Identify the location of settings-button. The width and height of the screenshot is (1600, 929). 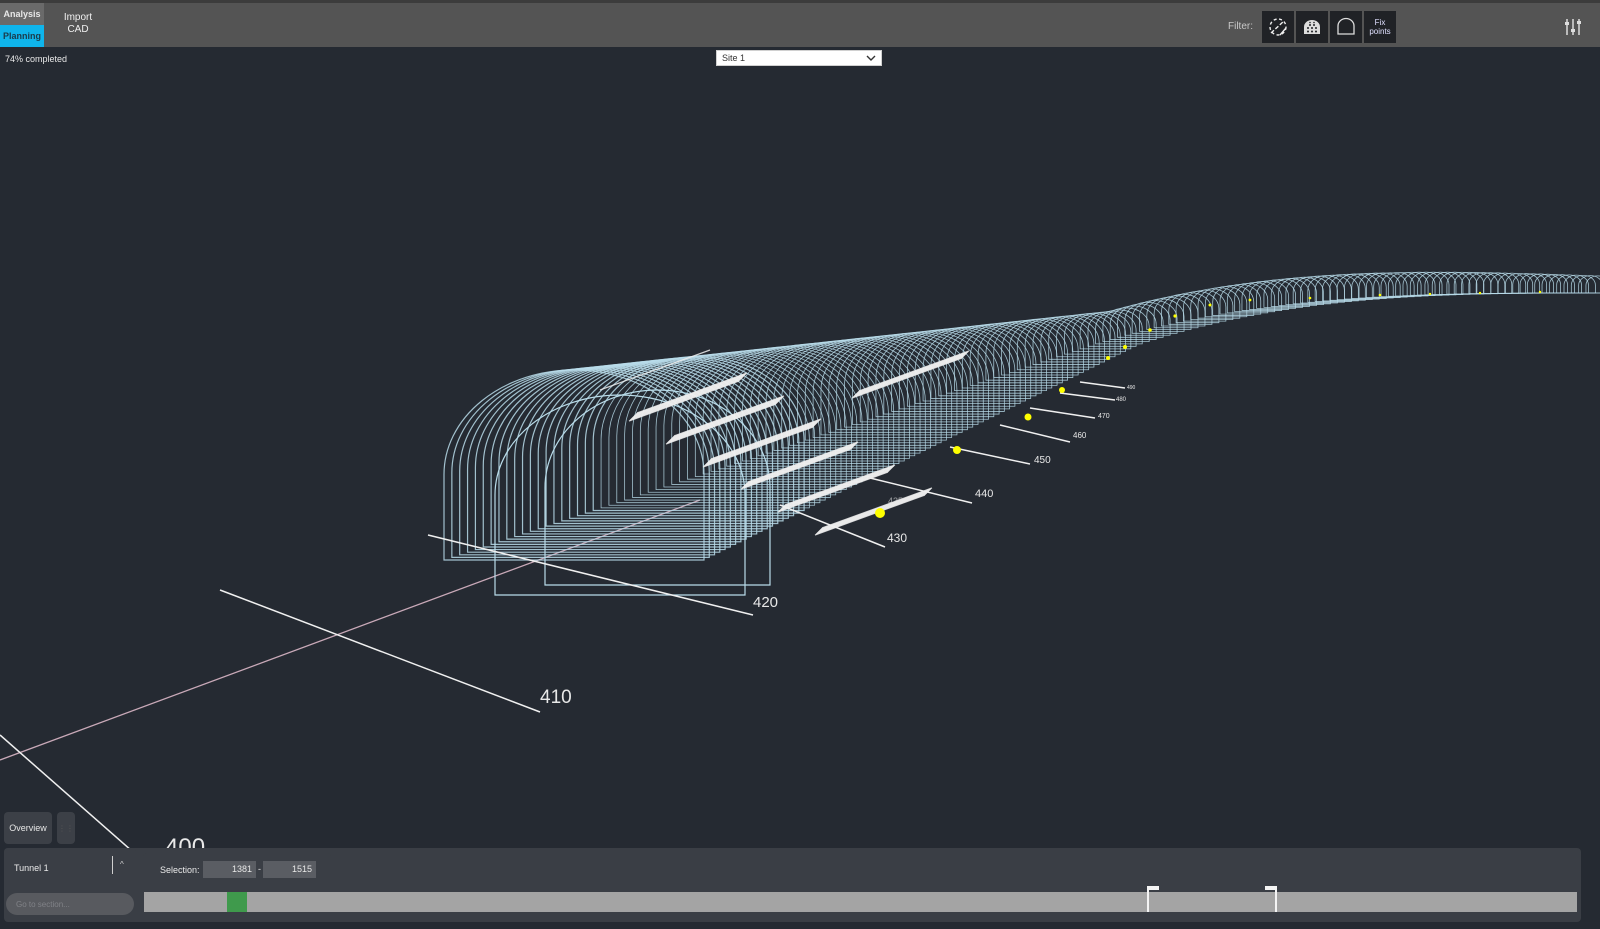
(1573, 27).